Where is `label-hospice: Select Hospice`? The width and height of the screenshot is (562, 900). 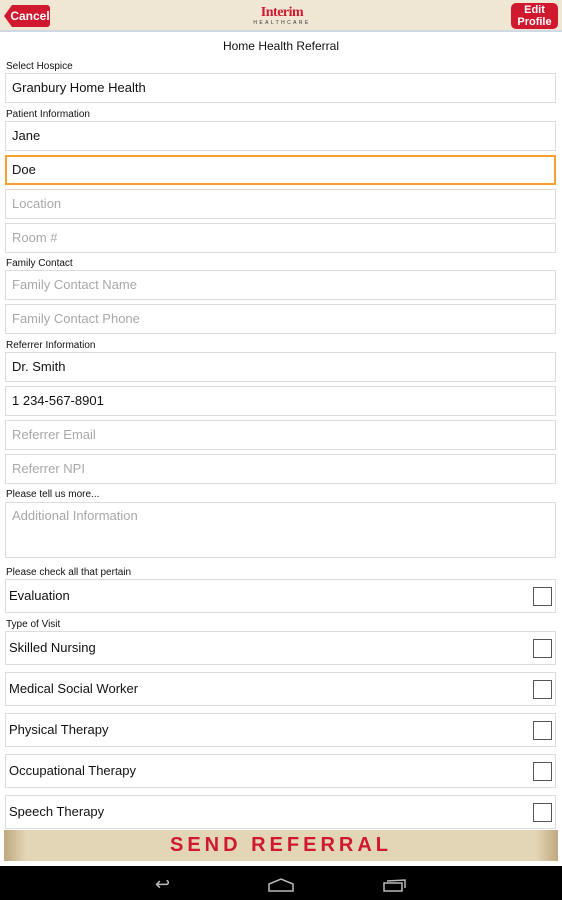
label-hospice: Select Hospice is located at coordinates (39, 66).